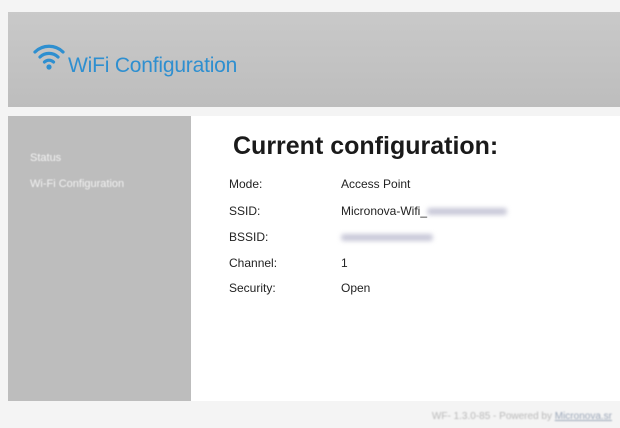 This screenshot has height=428, width=620. What do you see at coordinates (110, 184) in the screenshot?
I see `sidebar-item-wifi-configuration: Wi-Fi Configuration` at bounding box center [110, 184].